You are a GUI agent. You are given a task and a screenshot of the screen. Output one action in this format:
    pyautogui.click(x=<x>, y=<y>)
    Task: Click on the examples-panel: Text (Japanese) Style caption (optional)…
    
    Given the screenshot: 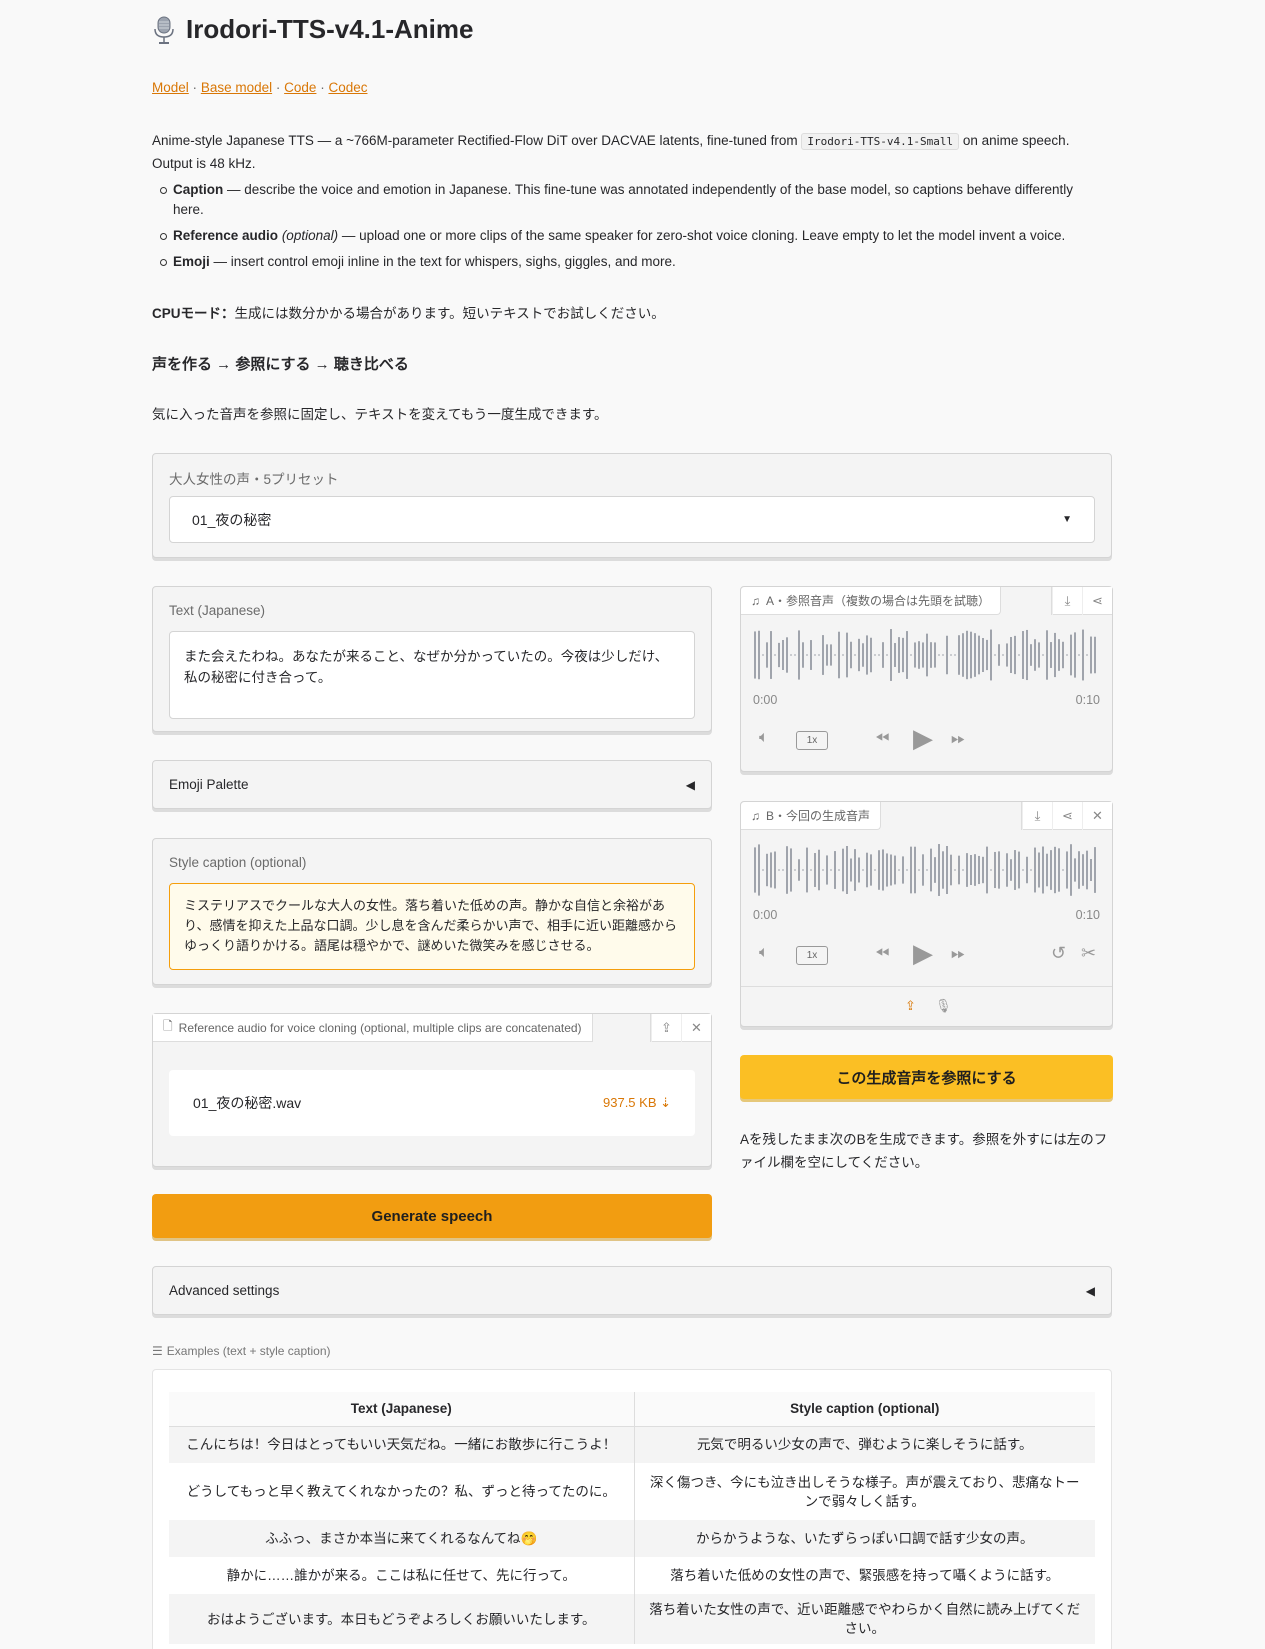 What is the action you would take?
    pyautogui.click(x=632, y=1509)
    